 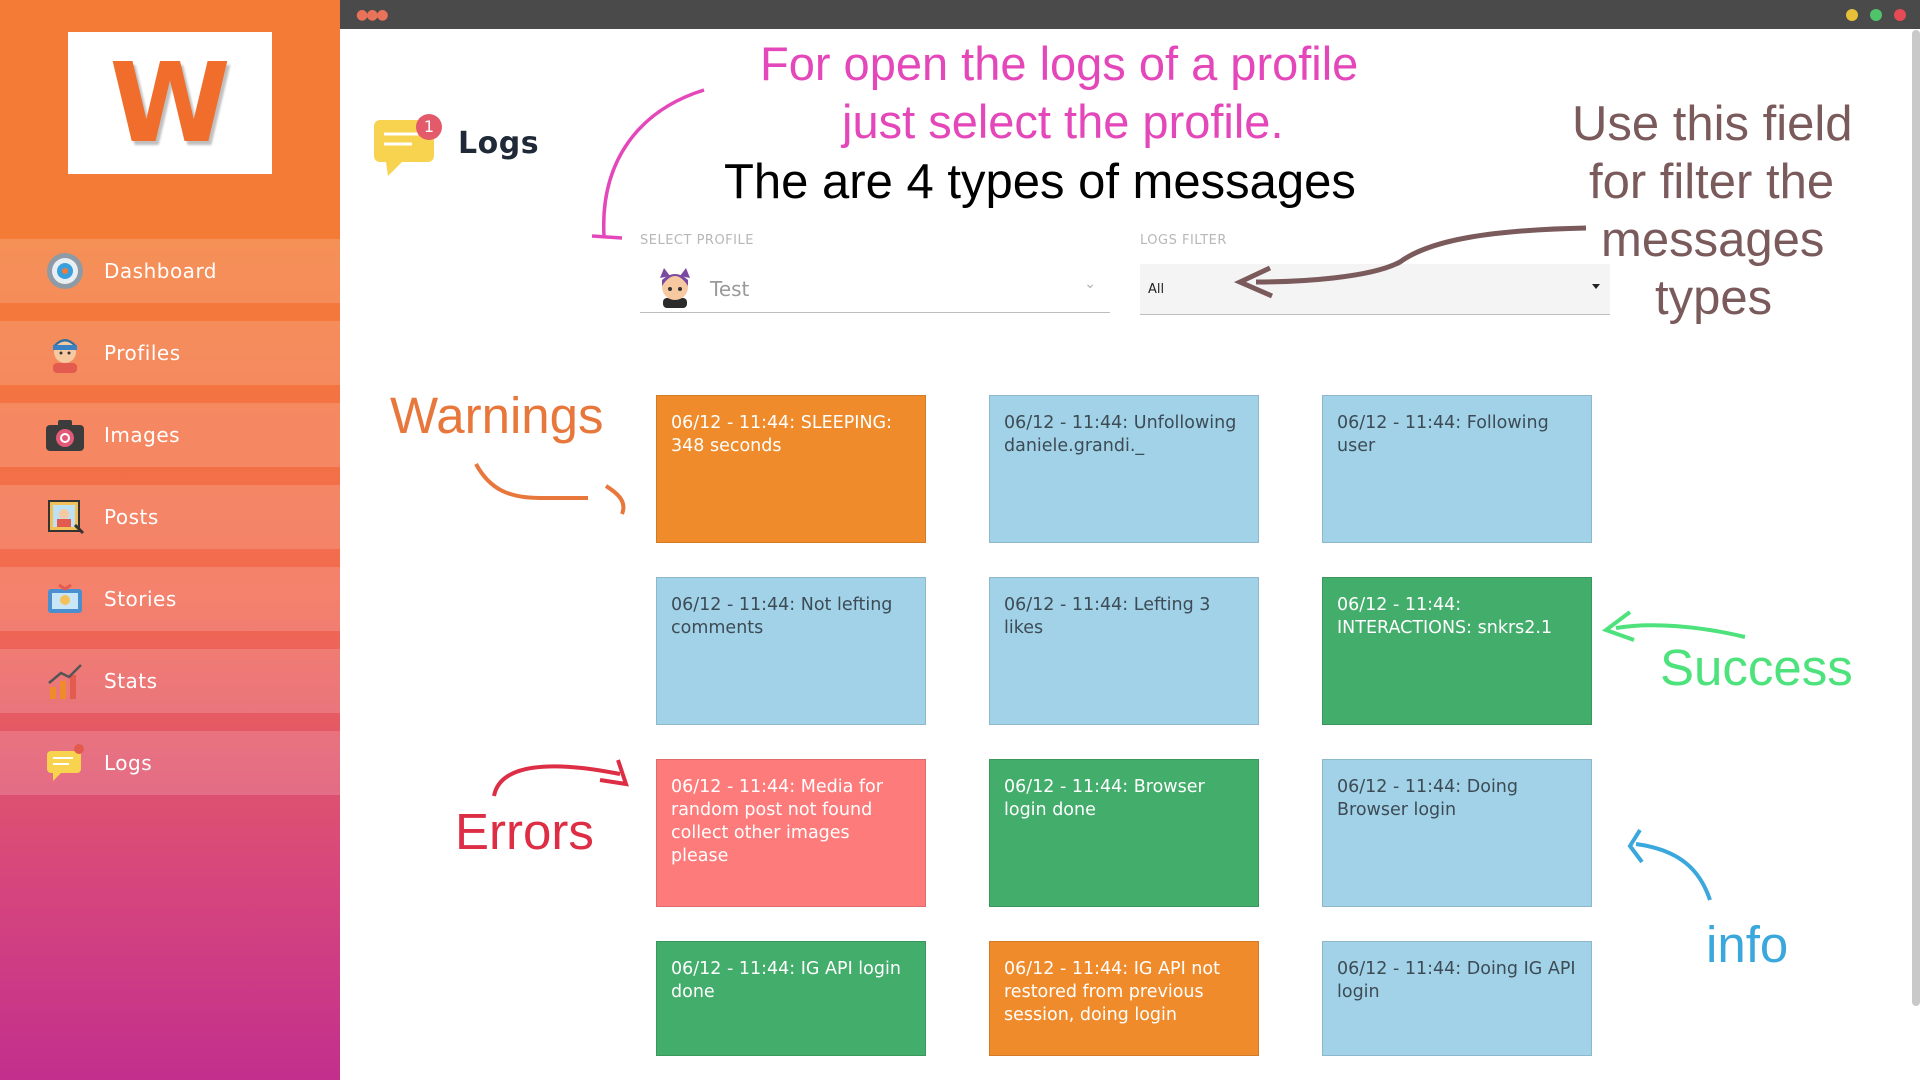 I want to click on caret-down-icon, so click(x=1596, y=286).